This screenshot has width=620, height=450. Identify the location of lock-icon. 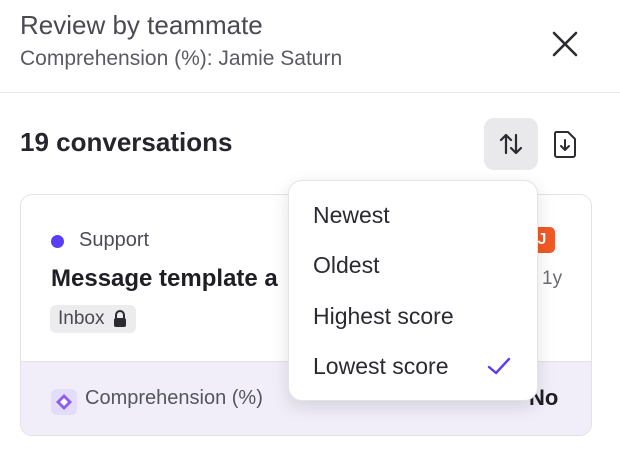
(120, 318).